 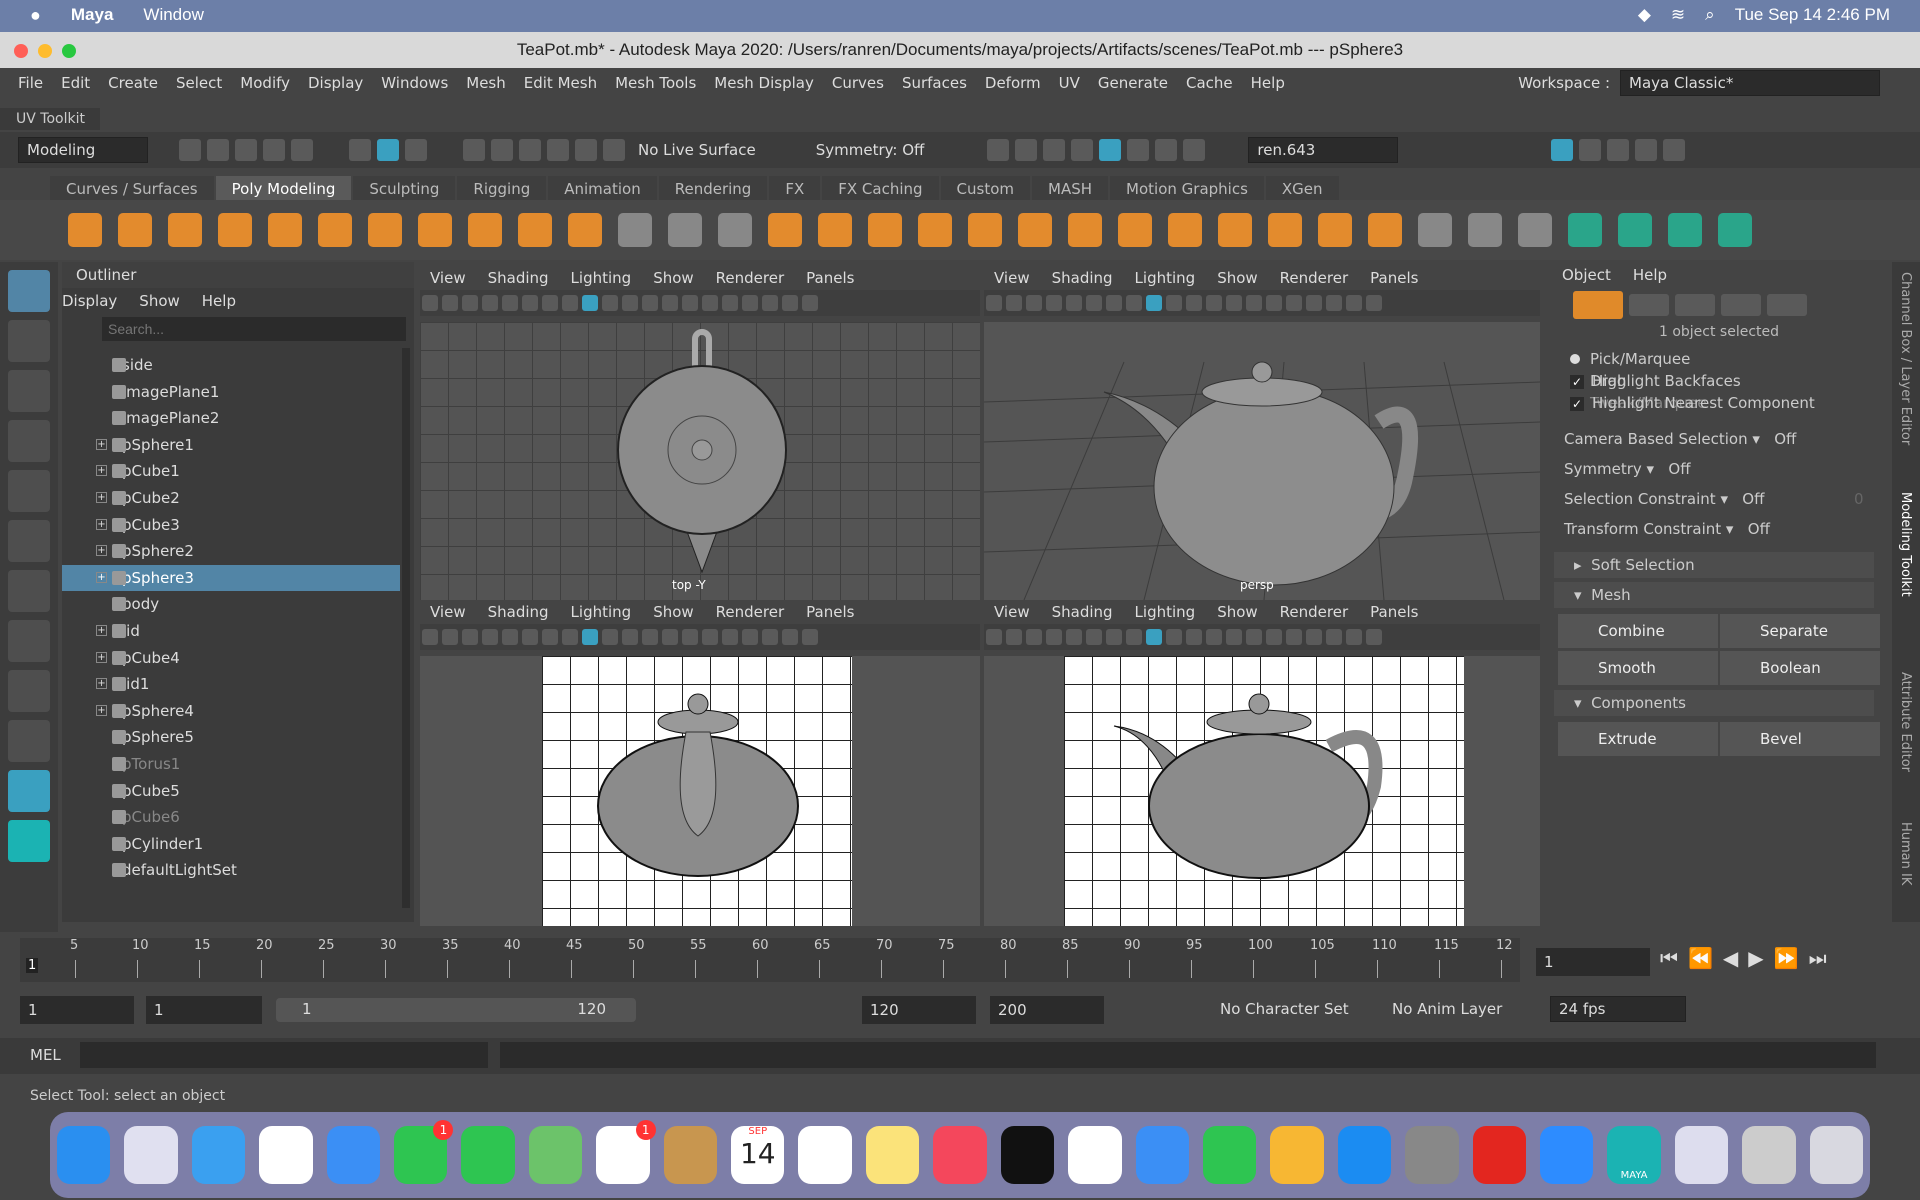 I want to click on uv-cylindrical-icon, so click(x=1635, y=230).